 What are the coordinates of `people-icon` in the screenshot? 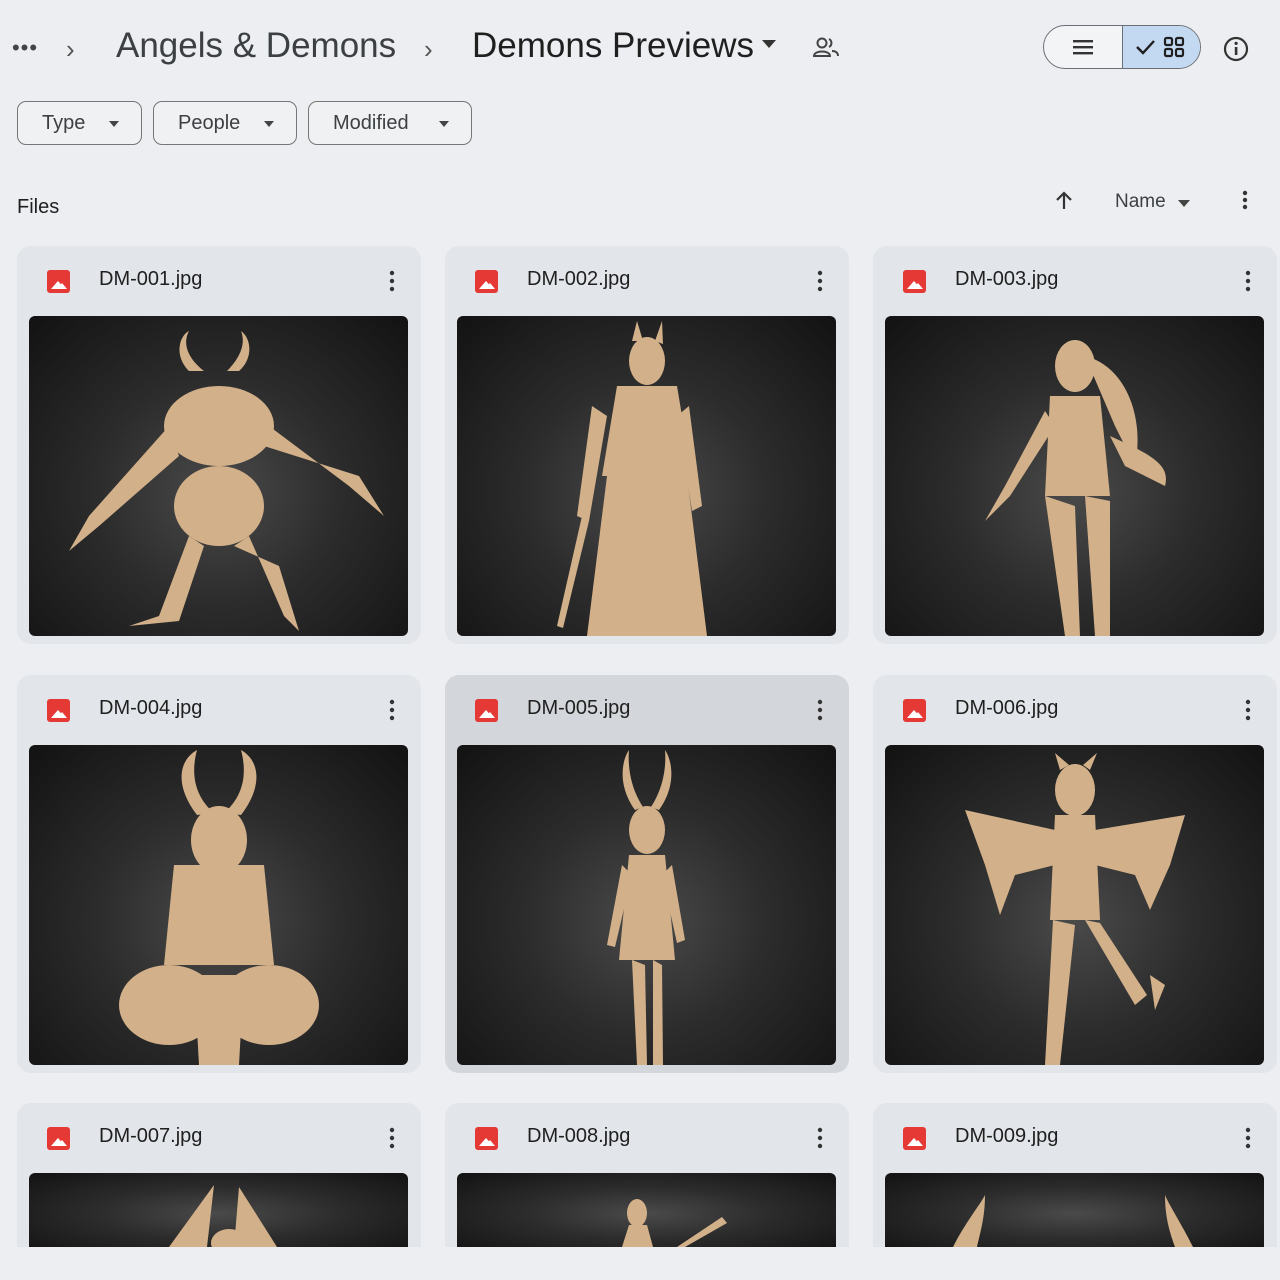 It's located at (826, 48).